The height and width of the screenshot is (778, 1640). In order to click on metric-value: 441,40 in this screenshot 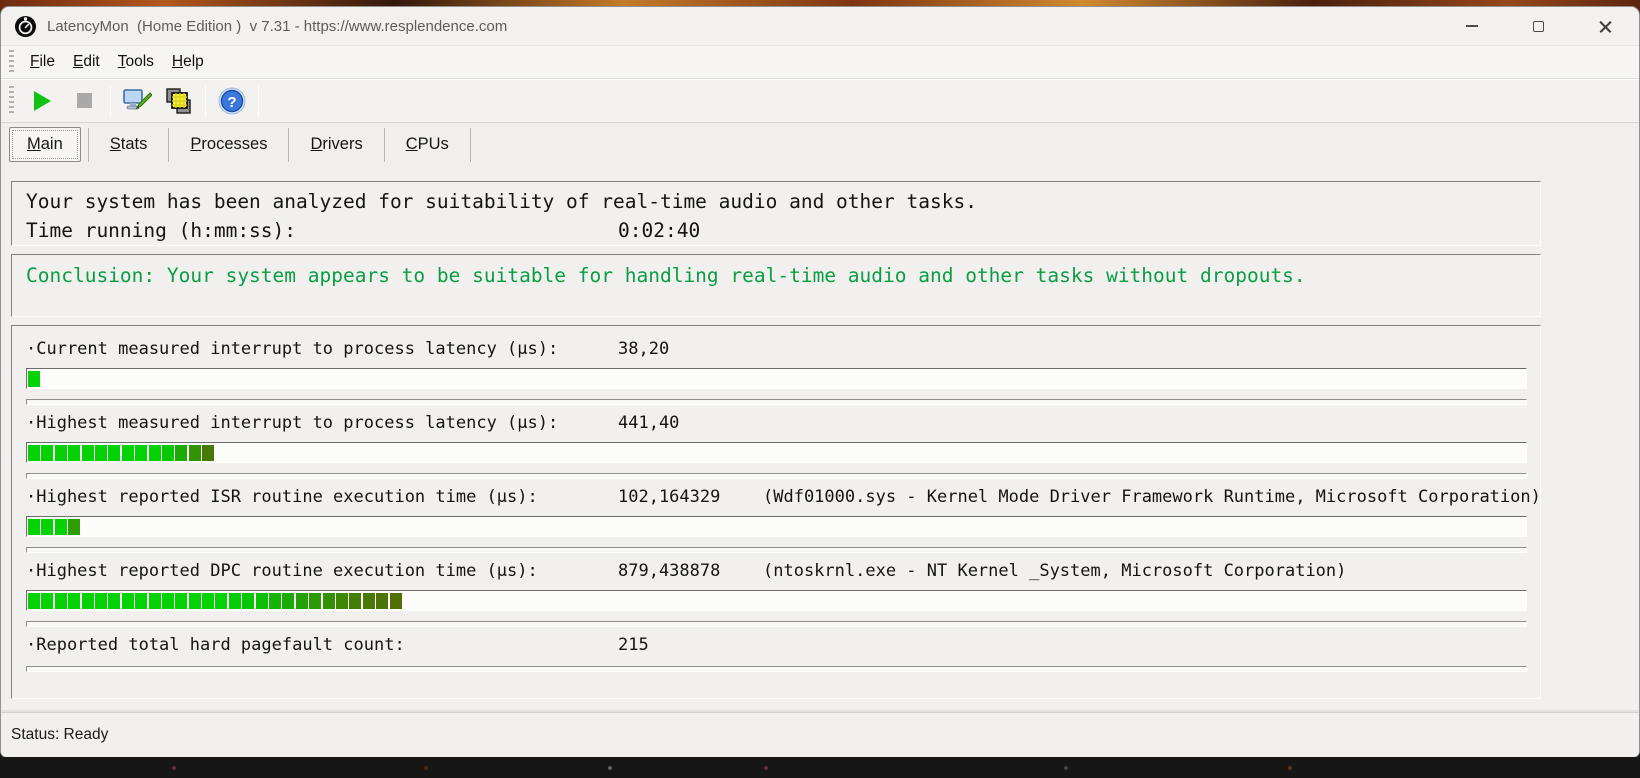, I will do `click(649, 423)`.